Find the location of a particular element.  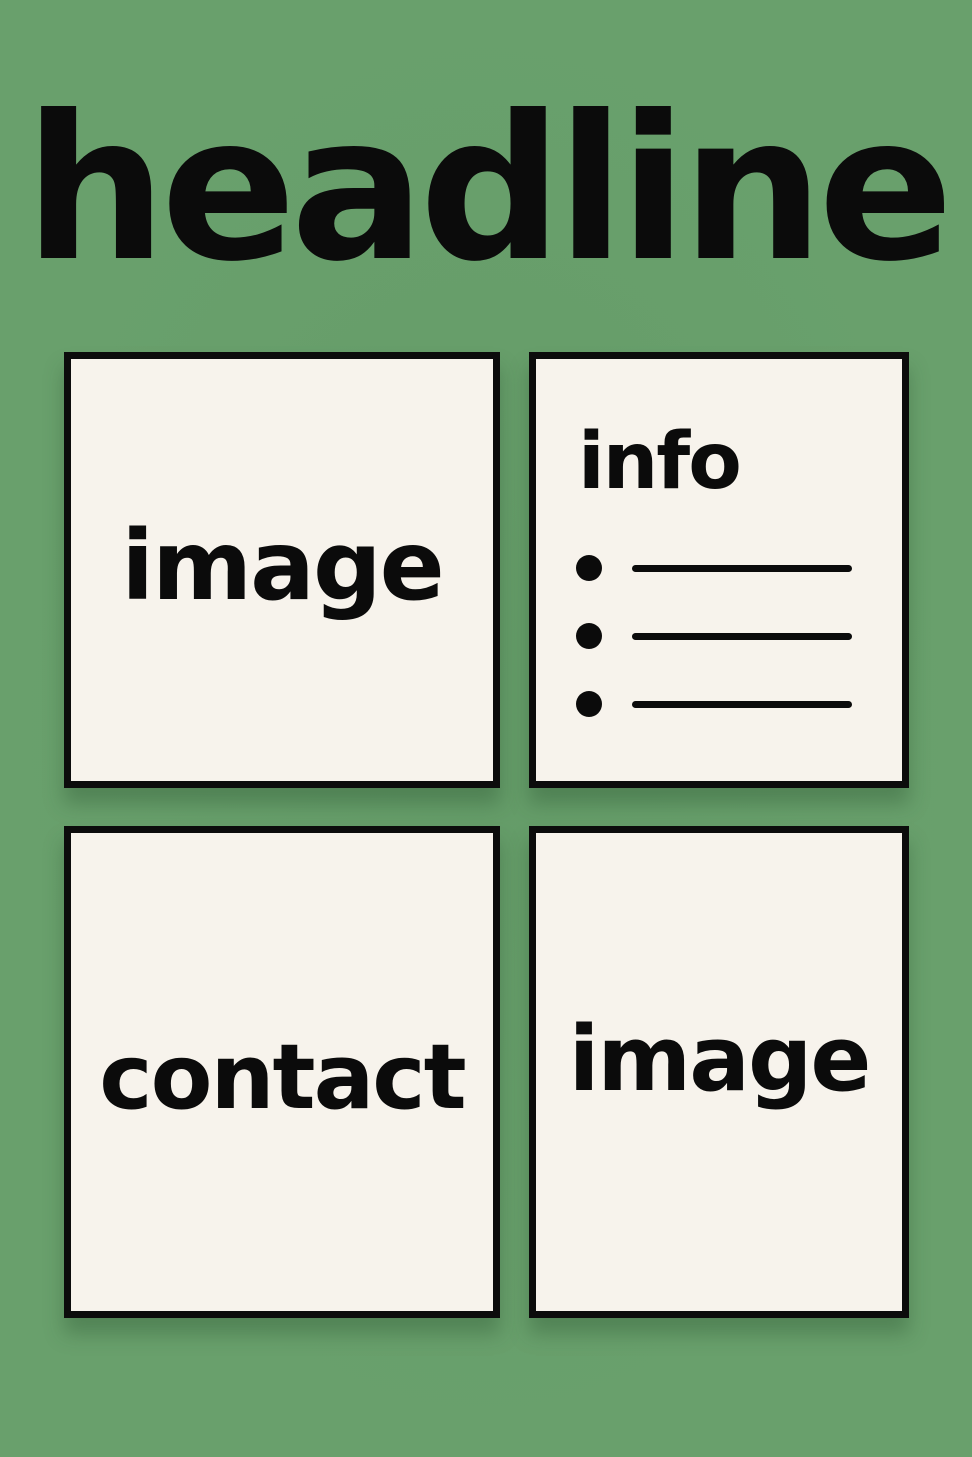

image-panel-top-left: image is located at coordinates (282, 570).